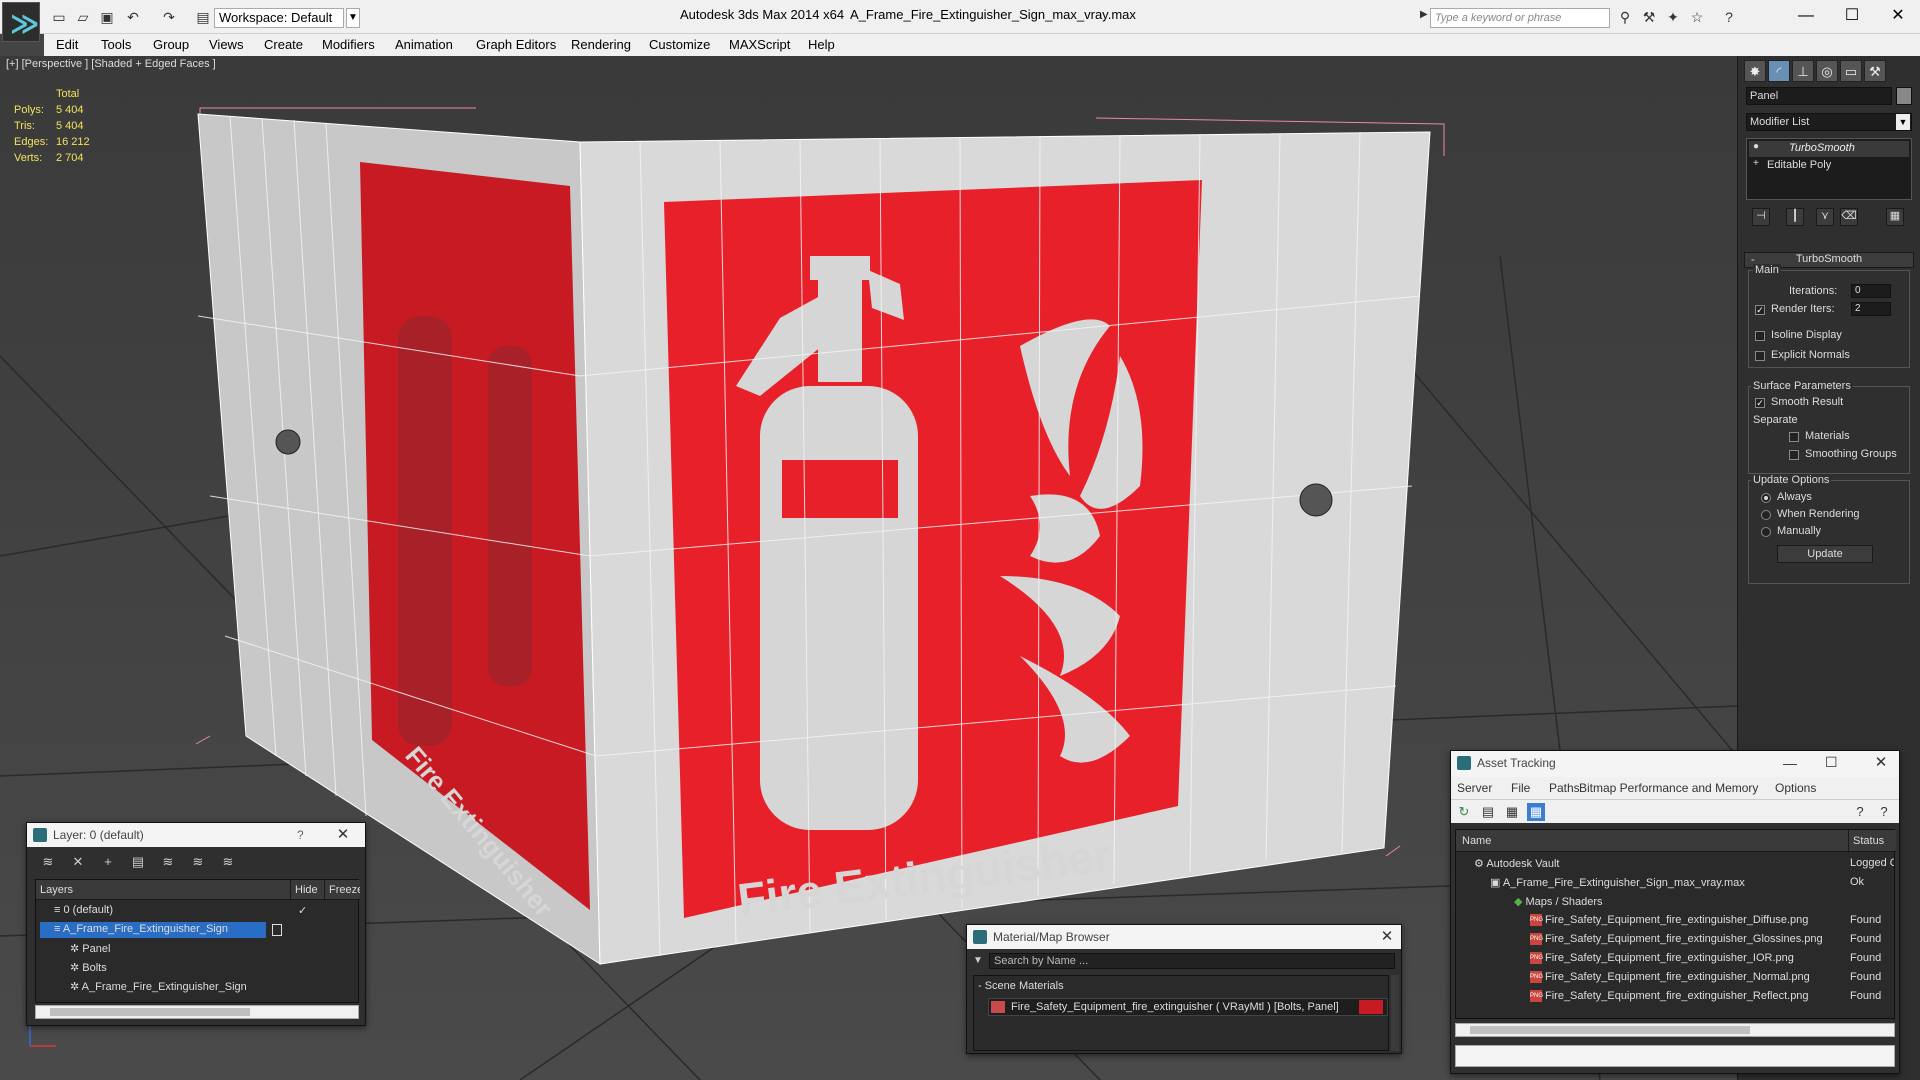  I want to click on modify-tab-icon: ◜, so click(1779, 71).